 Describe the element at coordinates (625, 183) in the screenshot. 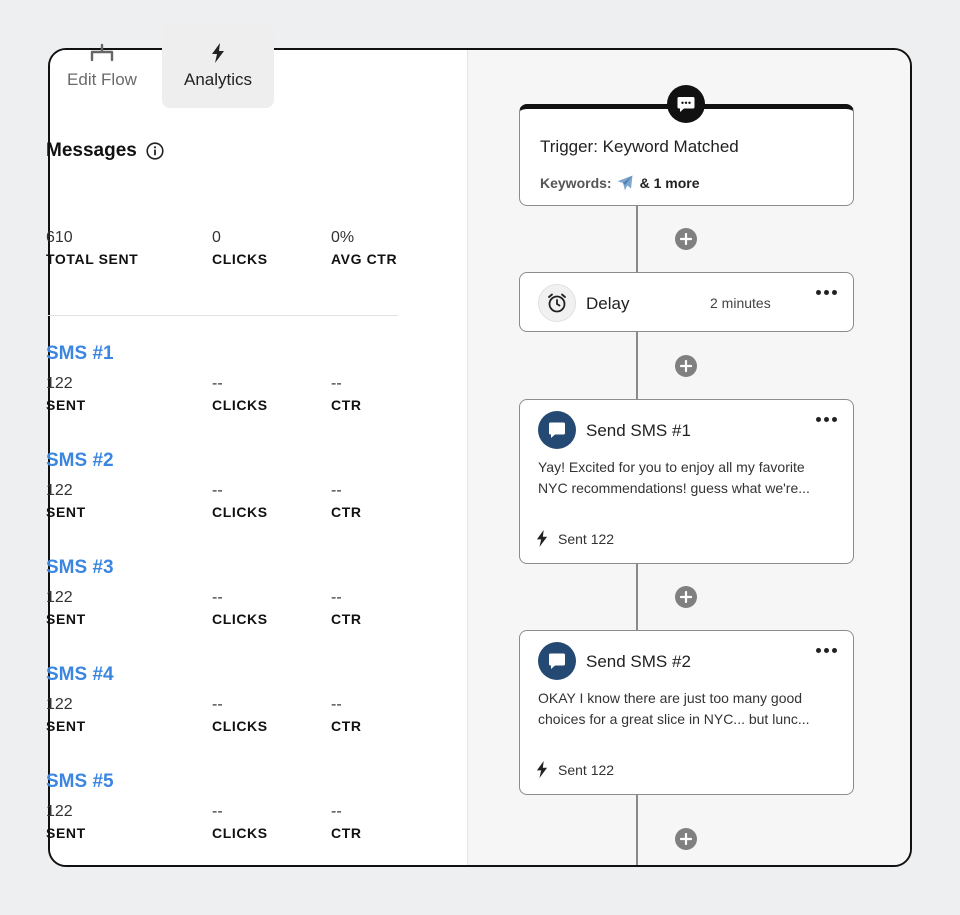

I see `airplane-icon` at that location.